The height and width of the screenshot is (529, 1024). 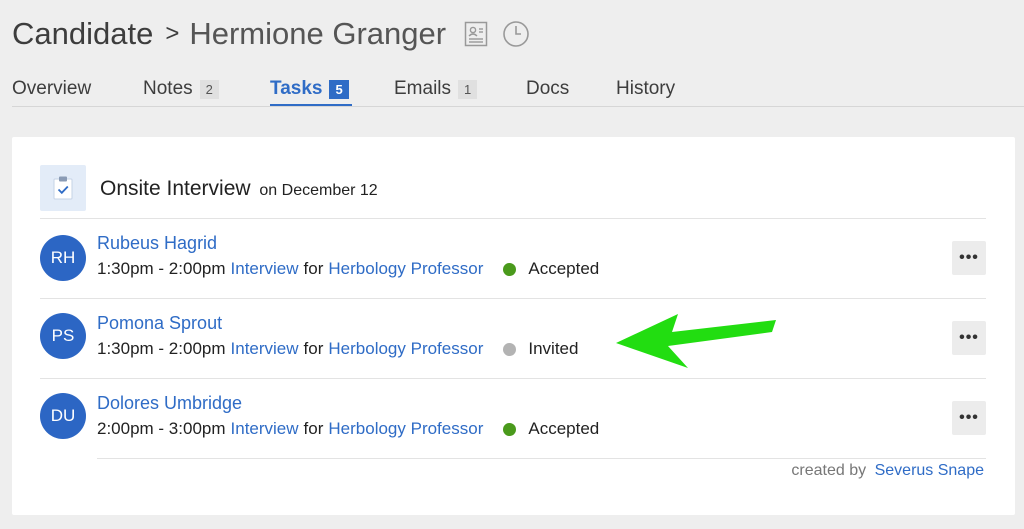 I want to click on profile-card-icon, so click(x=476, y=34).